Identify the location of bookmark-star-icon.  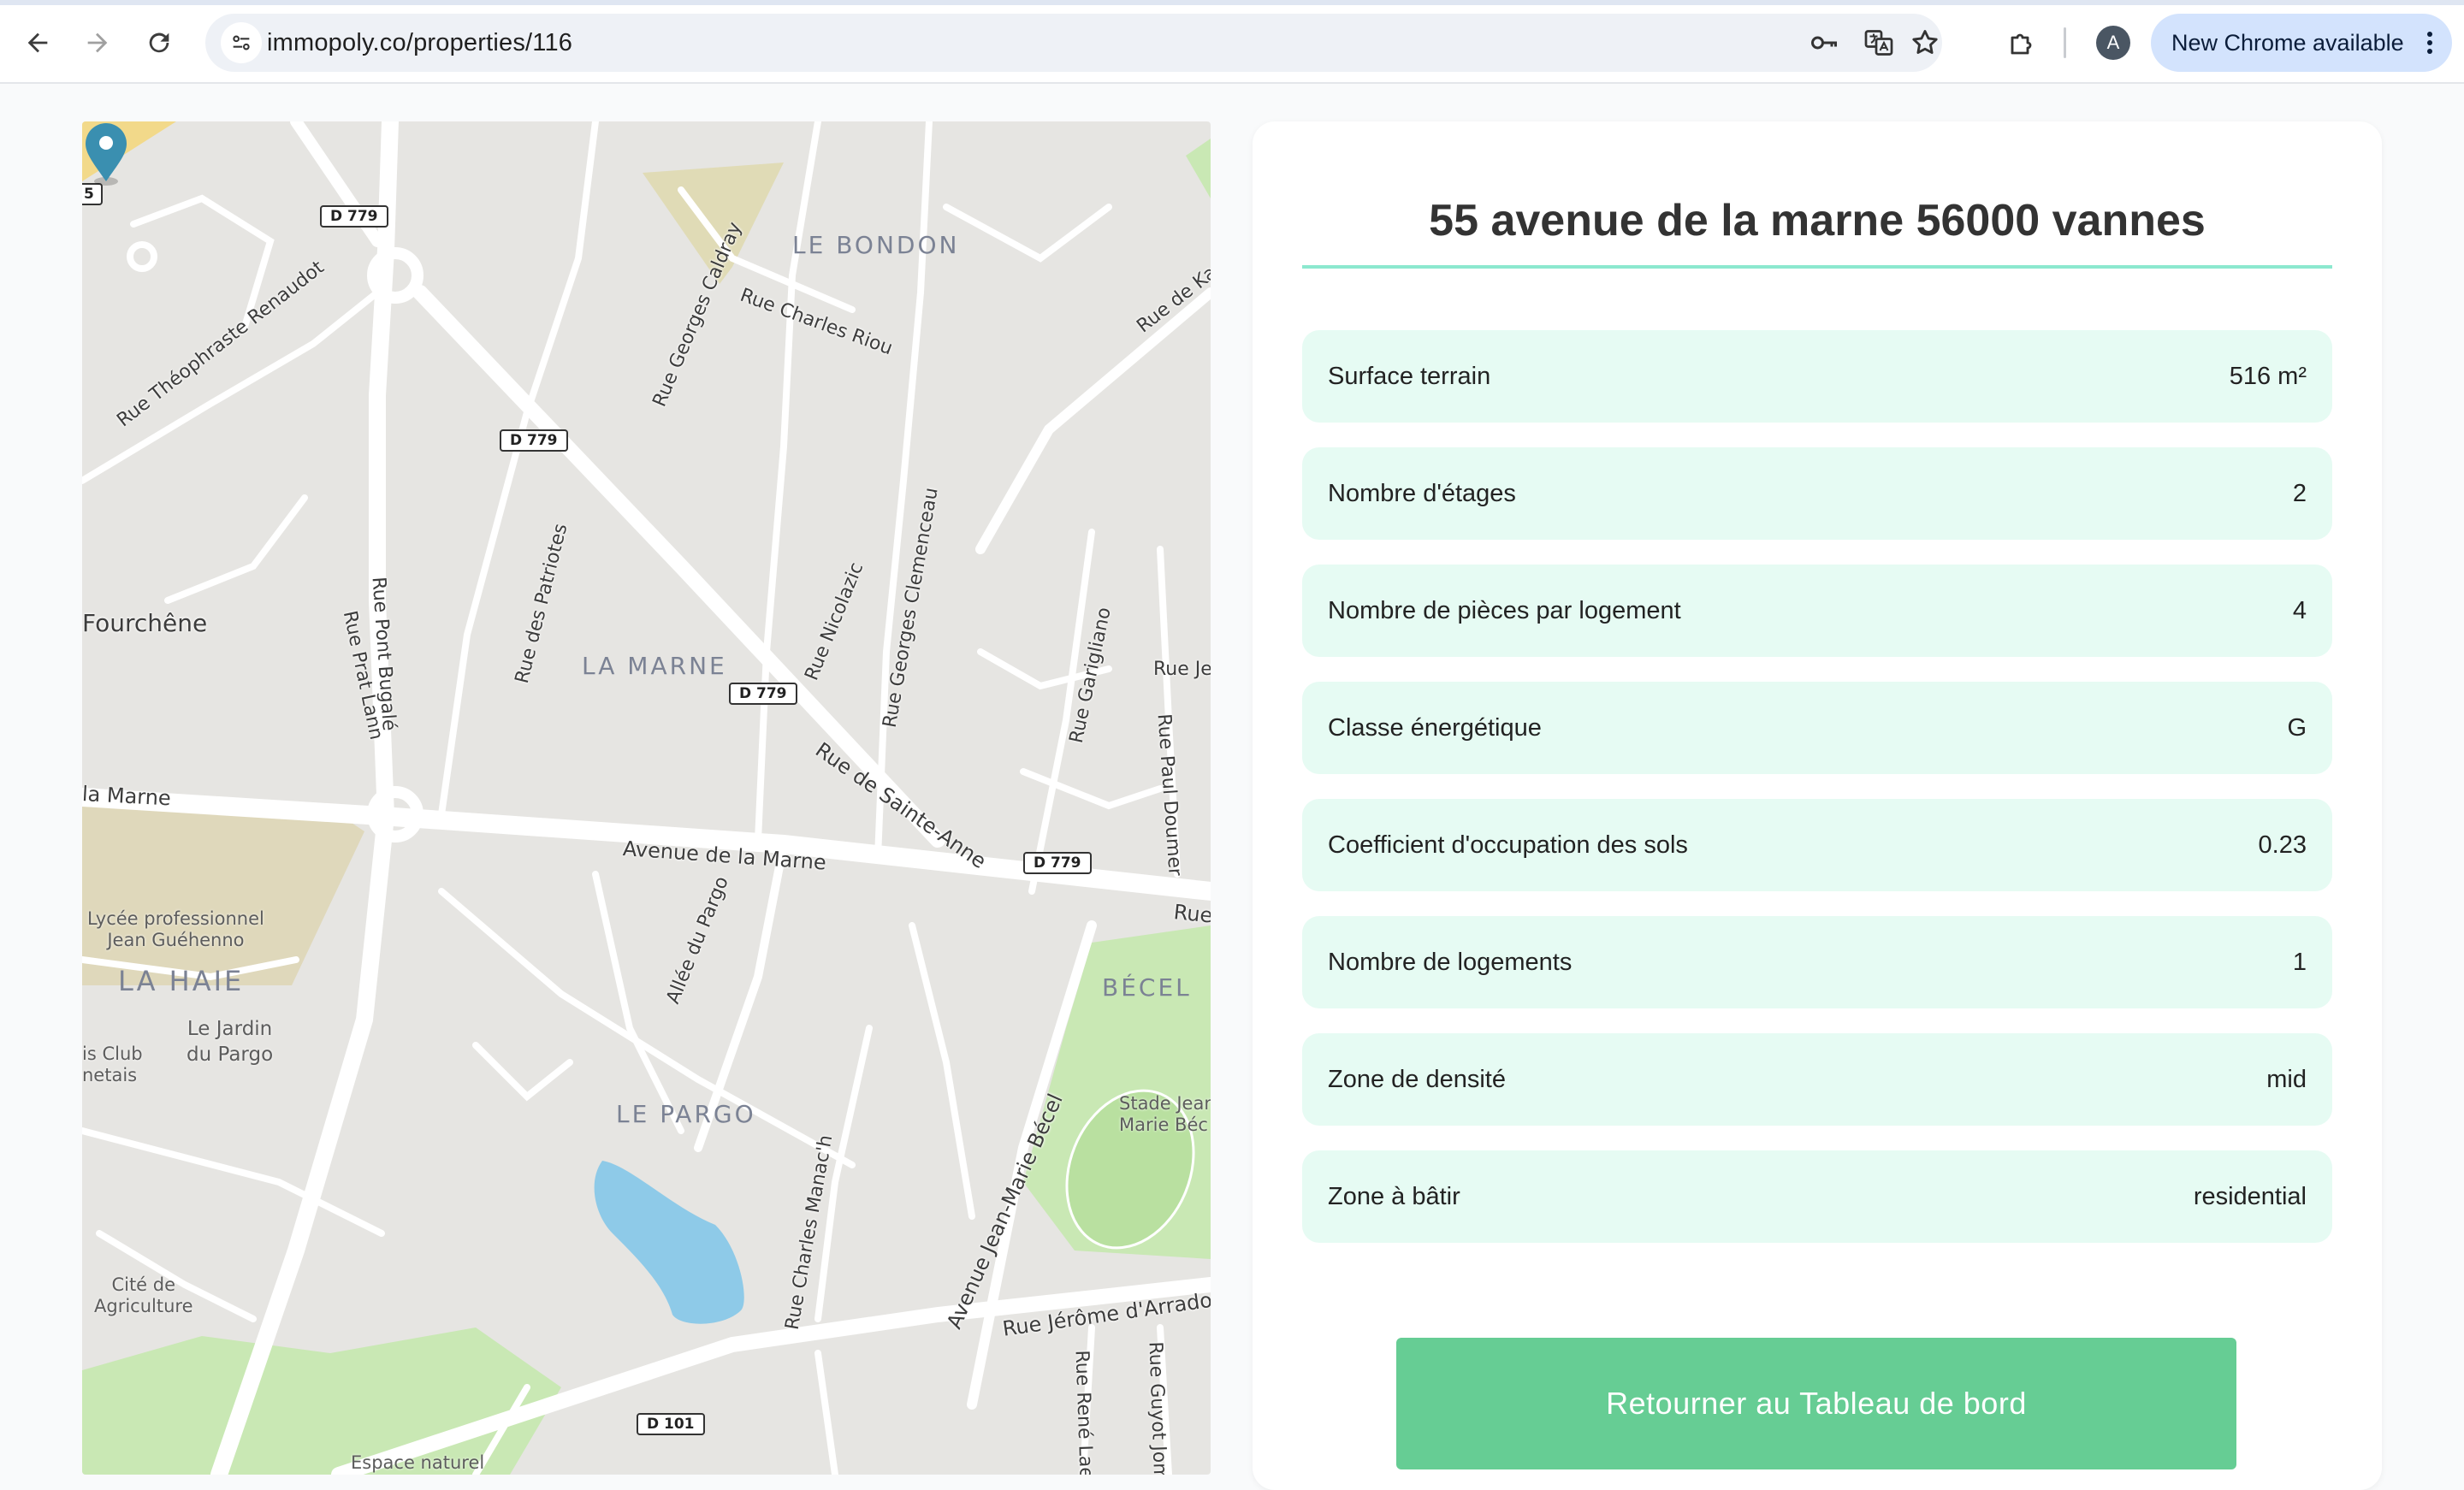
(1925, 42).